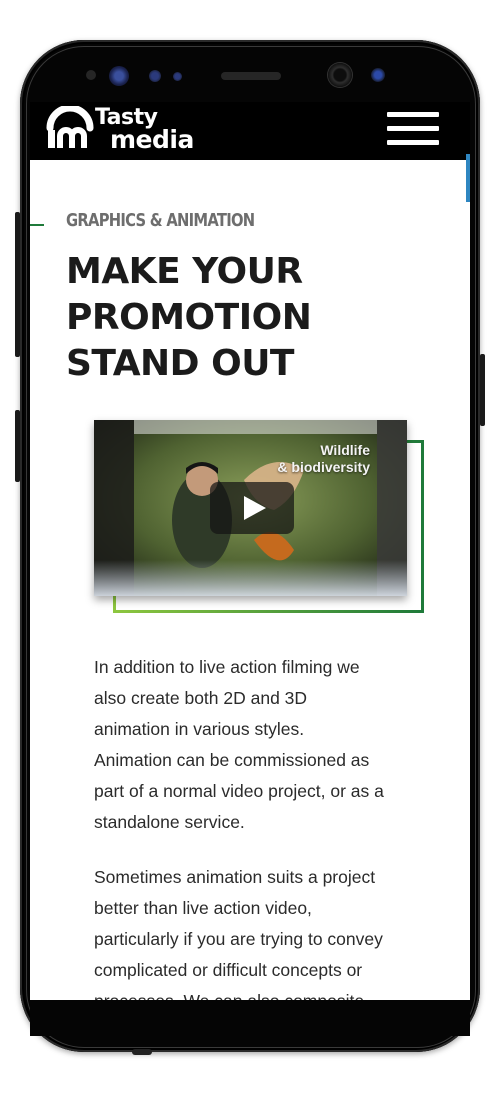 This screenshot has height=1098, width=500. What do you see at coordinates (227, 667) in the screenshot?
I see `paragraph-line: In addition to live action filming we` at bounding box center [227, 667].